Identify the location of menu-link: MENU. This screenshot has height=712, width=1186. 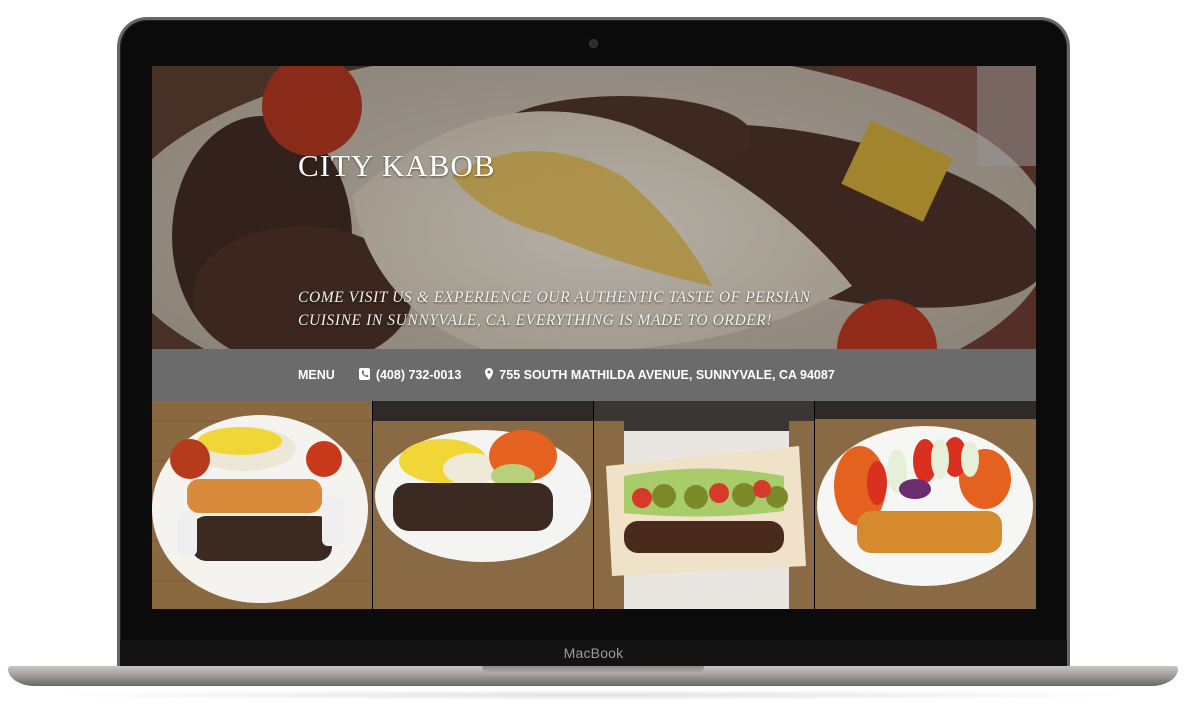
(316, 375).